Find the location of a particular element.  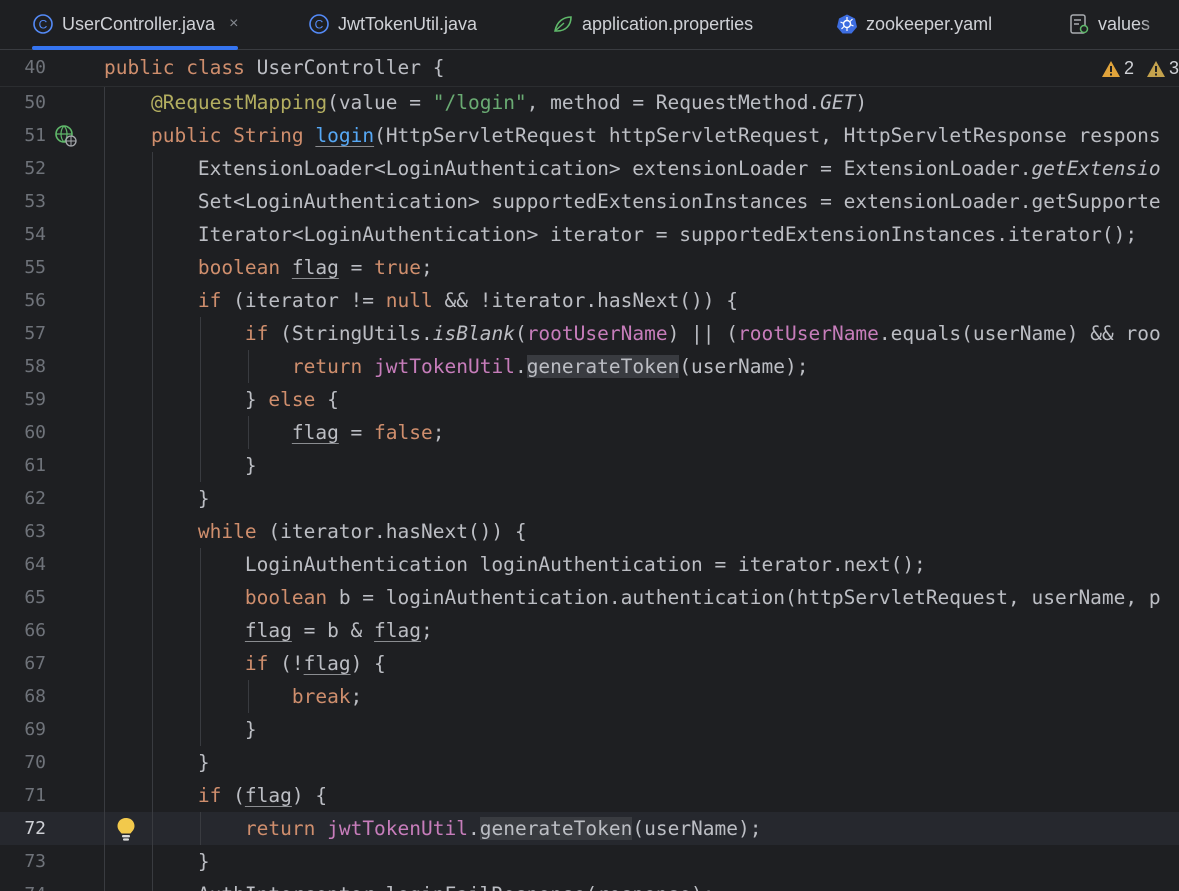

line-number: 71 is located at coordinates (35, 795).